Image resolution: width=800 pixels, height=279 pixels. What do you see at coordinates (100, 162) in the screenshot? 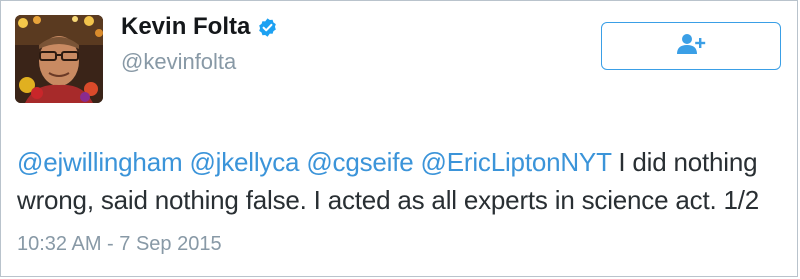
I see `mention-link: @ejwillingham` at bounding box center [100, 162].